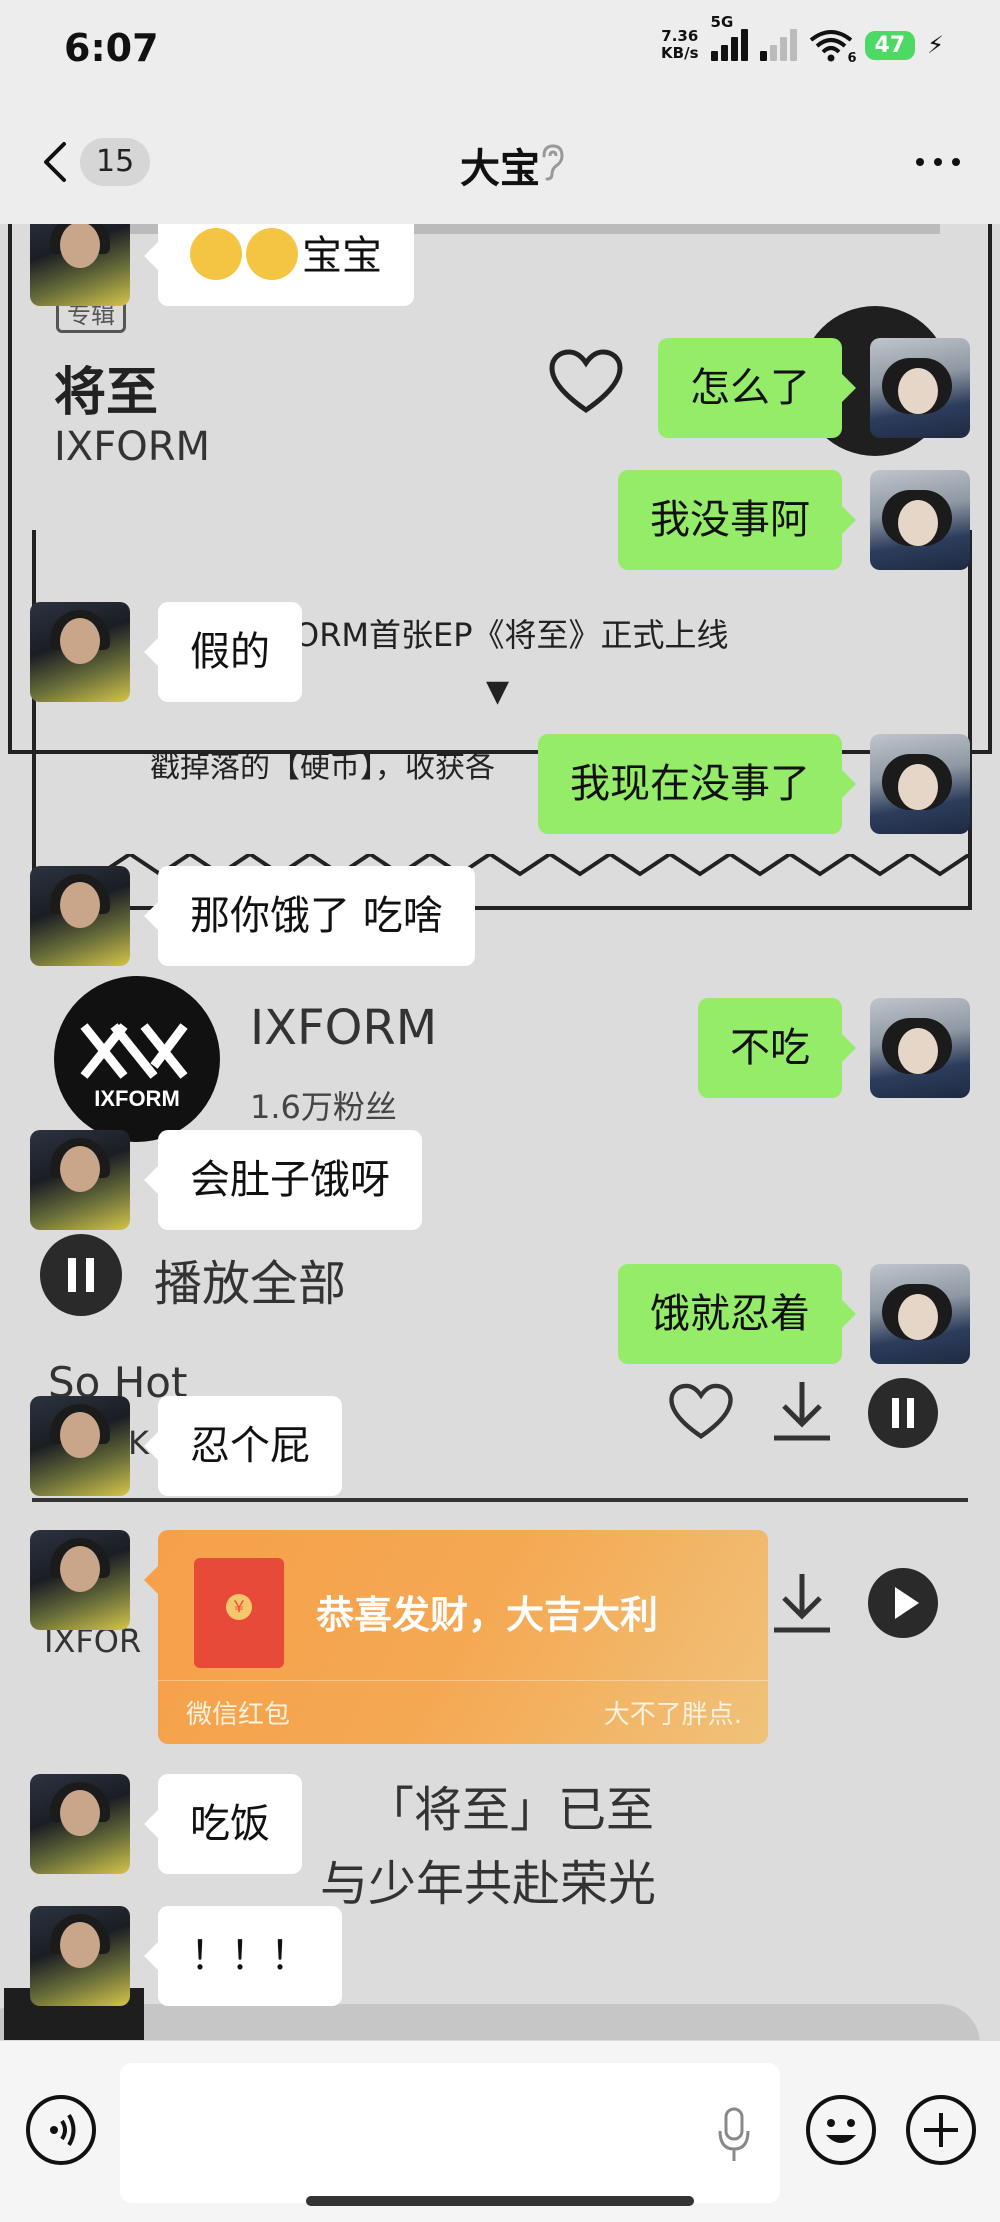 The height and width of the screenshot is (2222, 1000). I want to click on wifi-icon: 6, so click(833, 47).